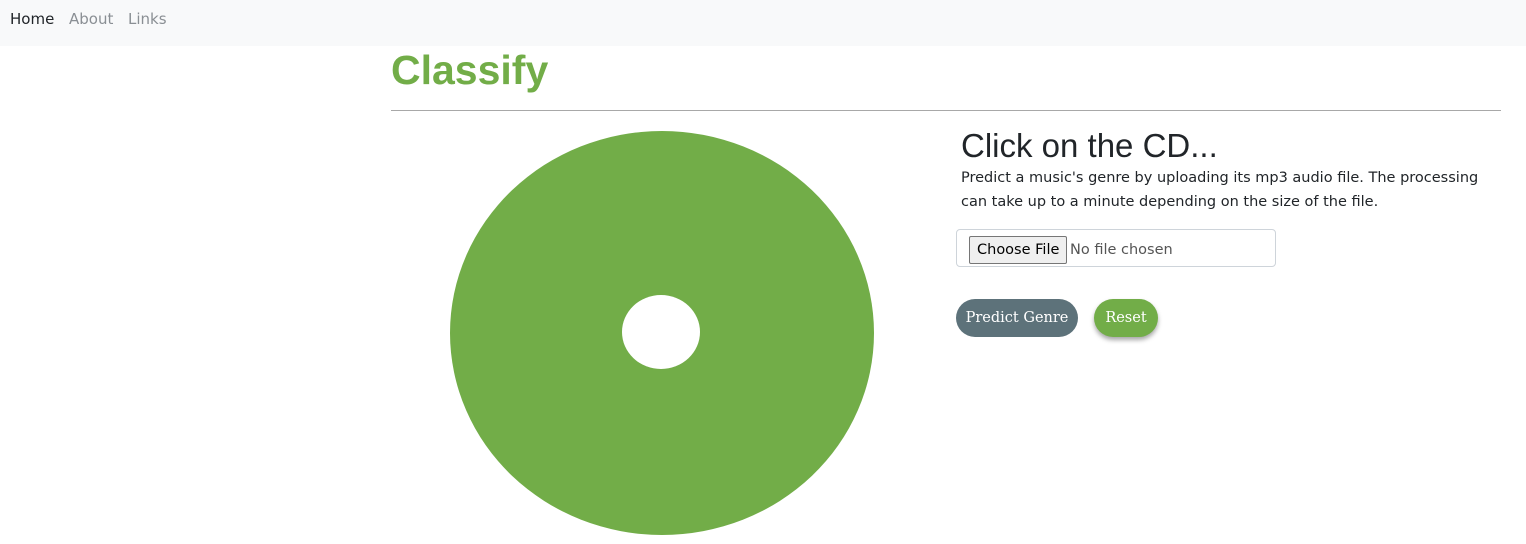 The height and width of the screenshot is (544, 1526). What do you see at coordinates (470, 70) in the screenshot?
I see `page-title: Classify` at bounding box center [470, 70].